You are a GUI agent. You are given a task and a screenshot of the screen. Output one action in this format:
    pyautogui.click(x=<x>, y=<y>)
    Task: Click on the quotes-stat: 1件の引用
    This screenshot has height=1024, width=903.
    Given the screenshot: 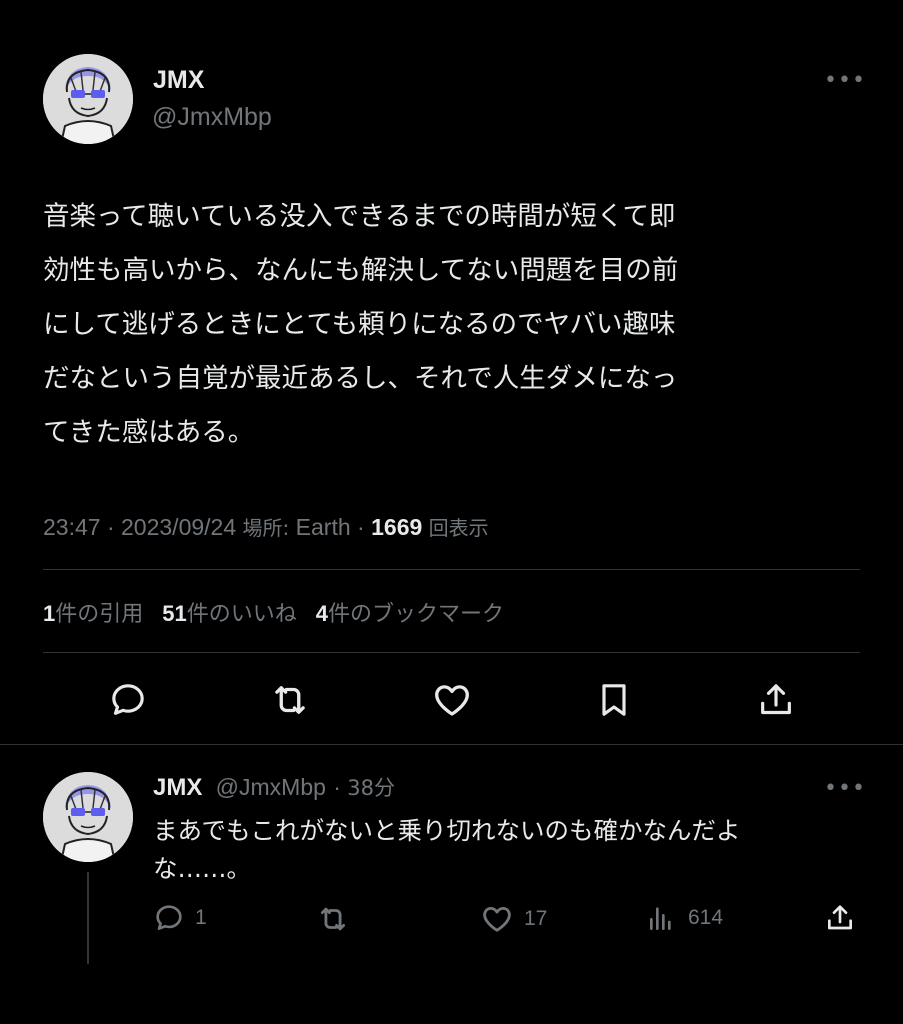 What is the action you would take?
    pyautogui.click(x=96, y=614)
    